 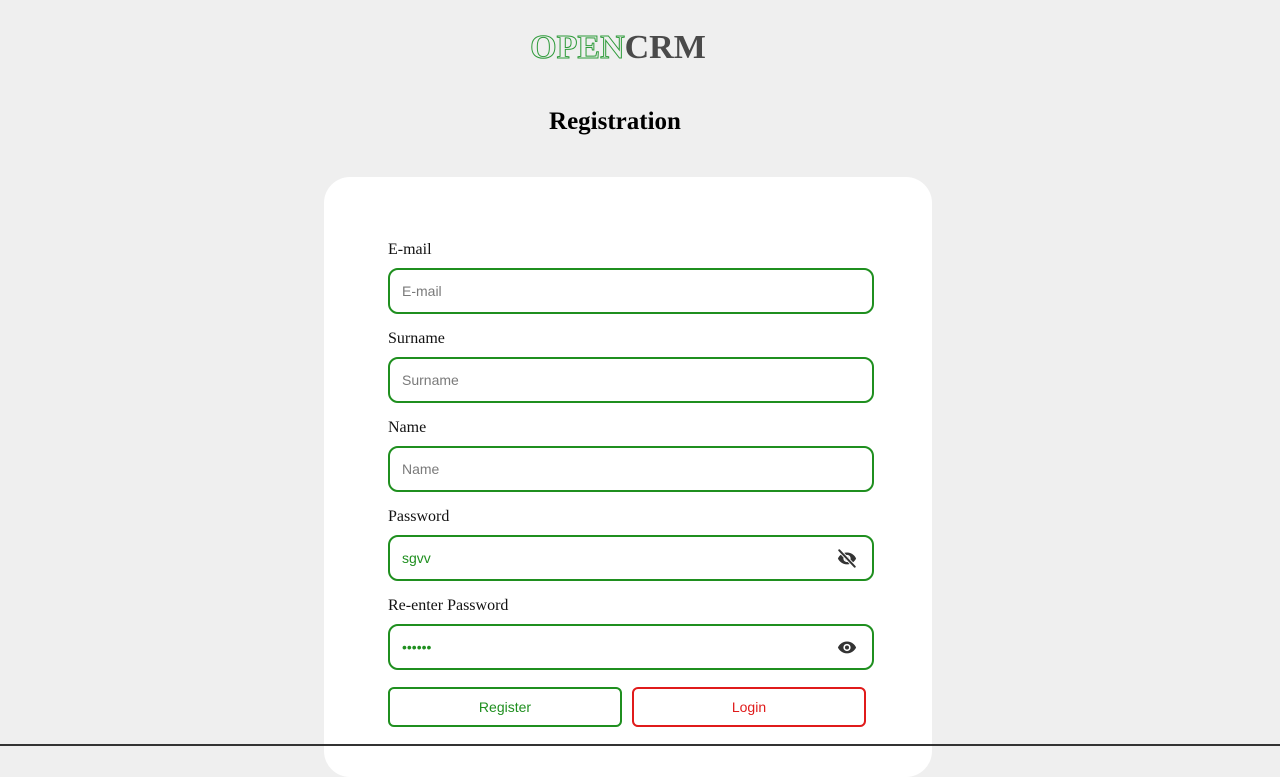 I want to click on register-button: Register, so click(x=505, y=707).